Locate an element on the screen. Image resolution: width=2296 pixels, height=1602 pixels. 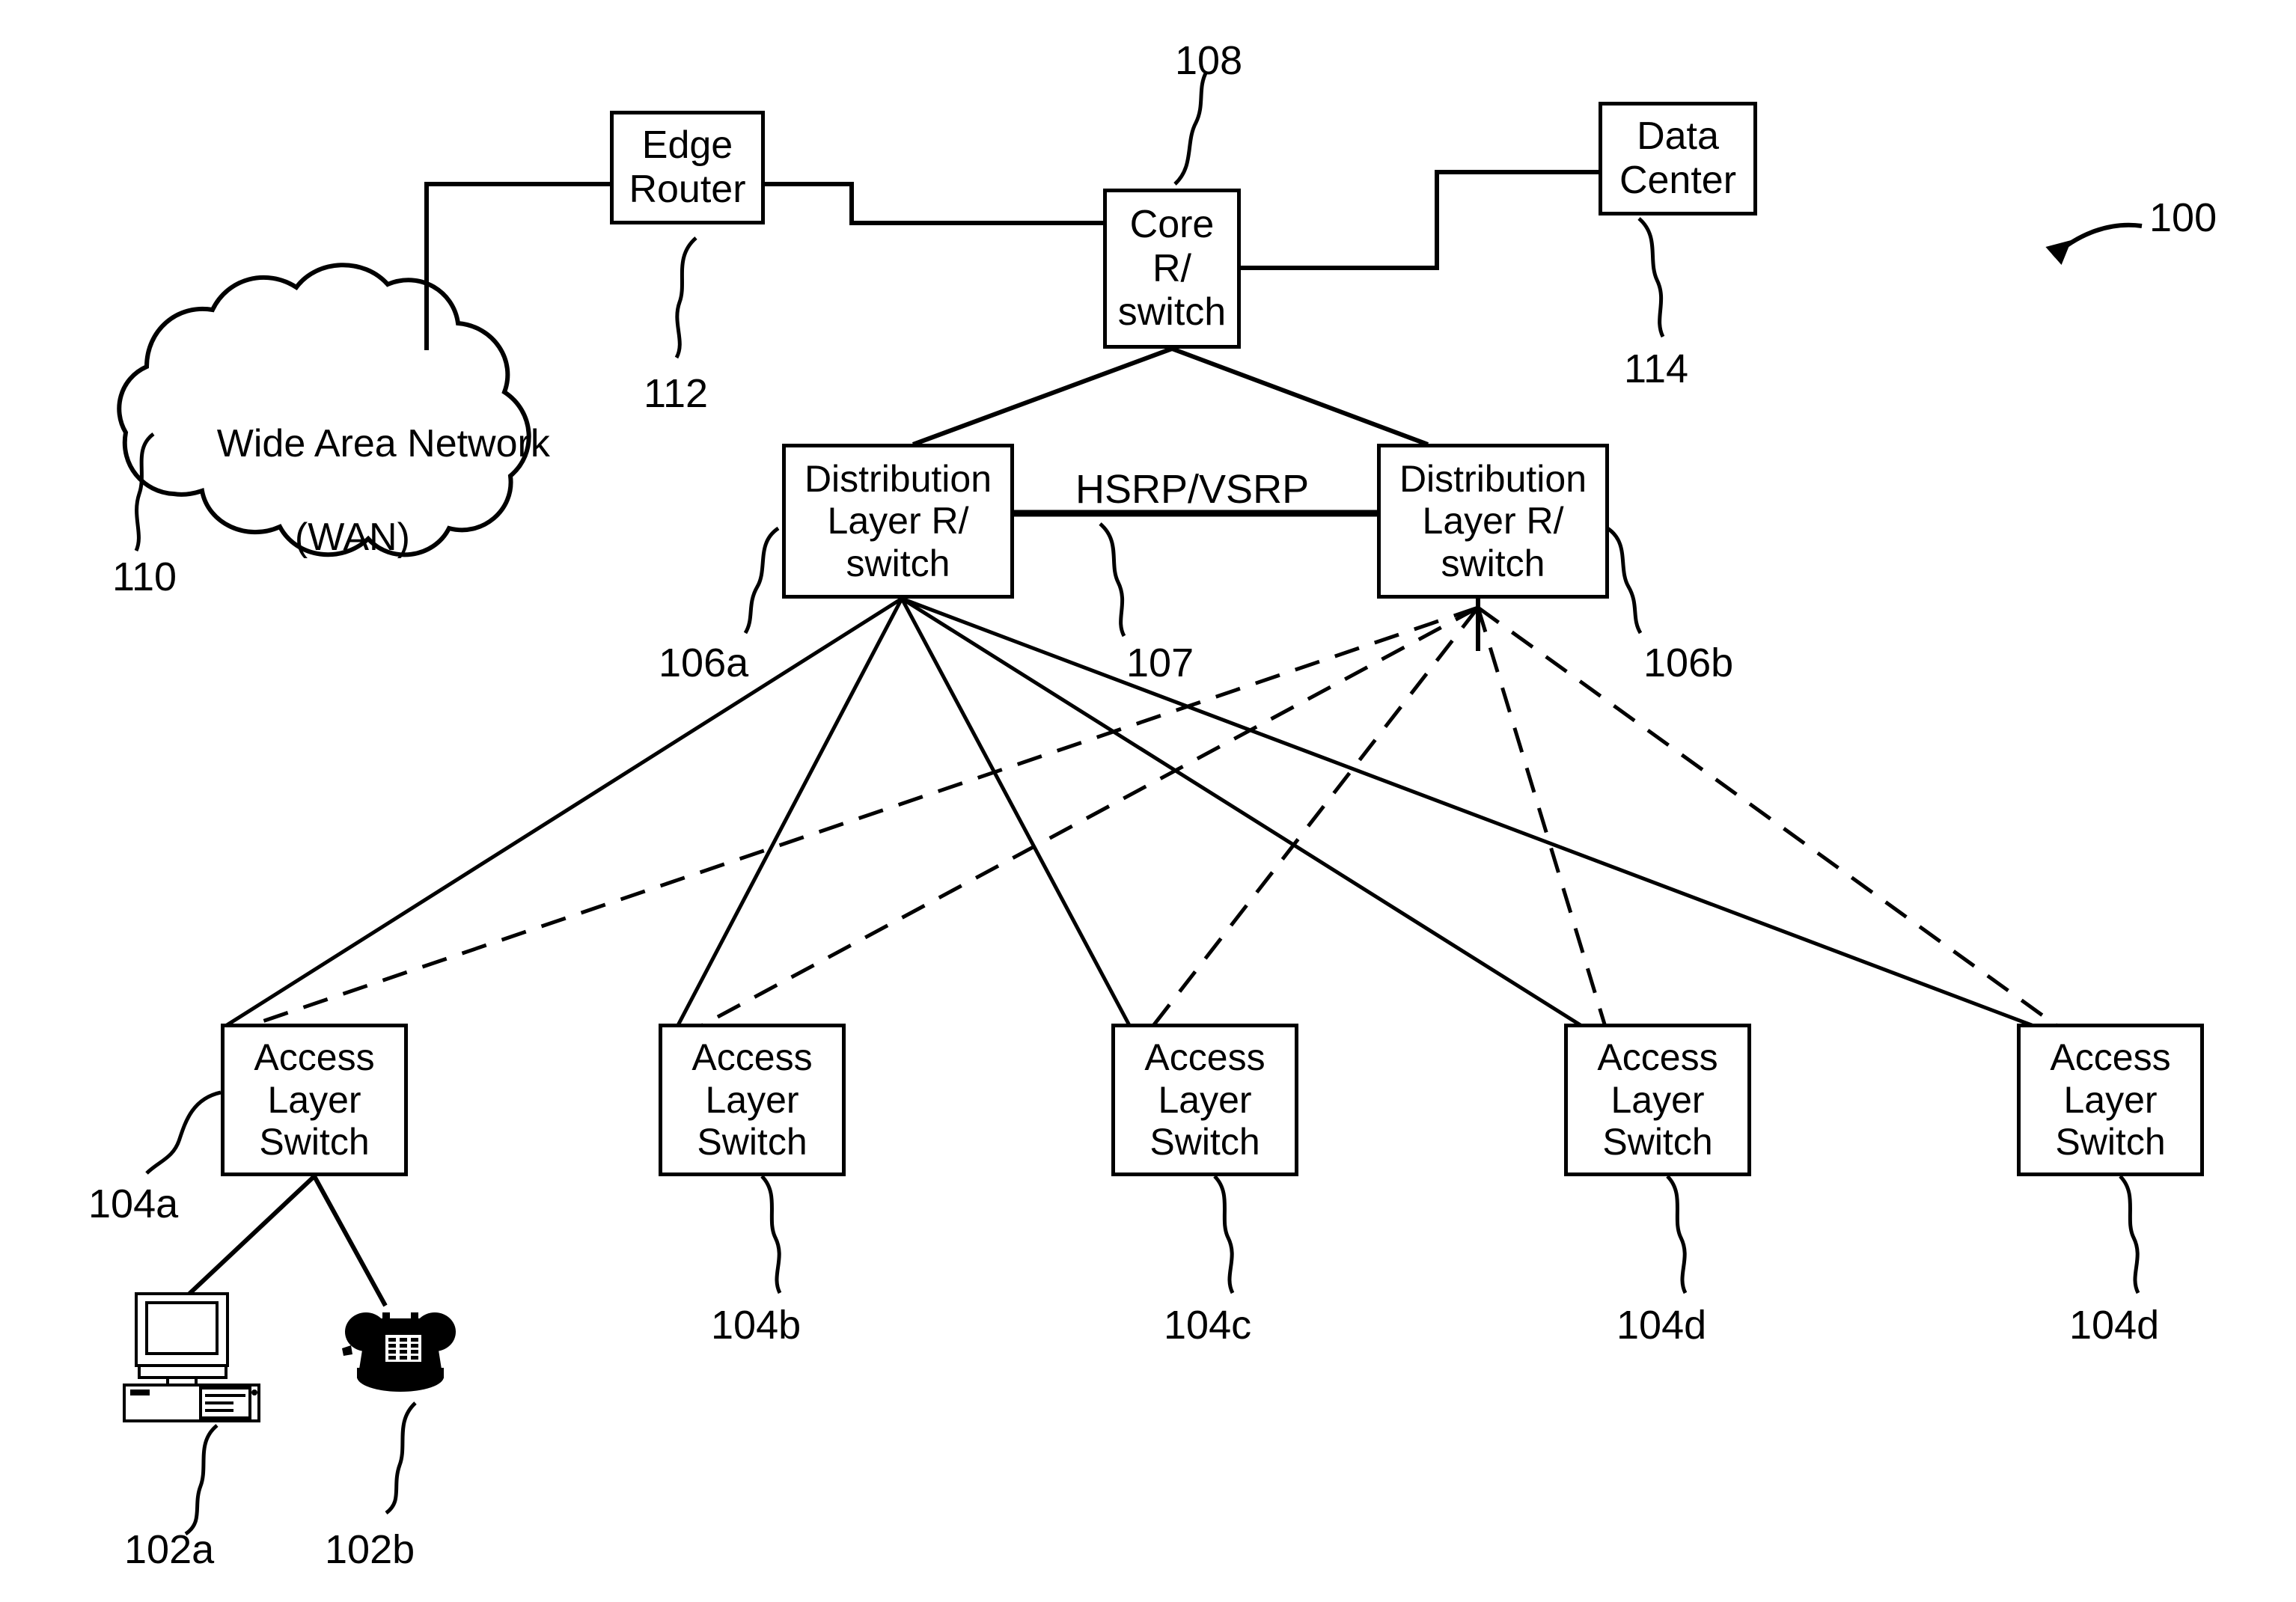
ref-label-102b: 102b is located at coordinates (370, 1550).